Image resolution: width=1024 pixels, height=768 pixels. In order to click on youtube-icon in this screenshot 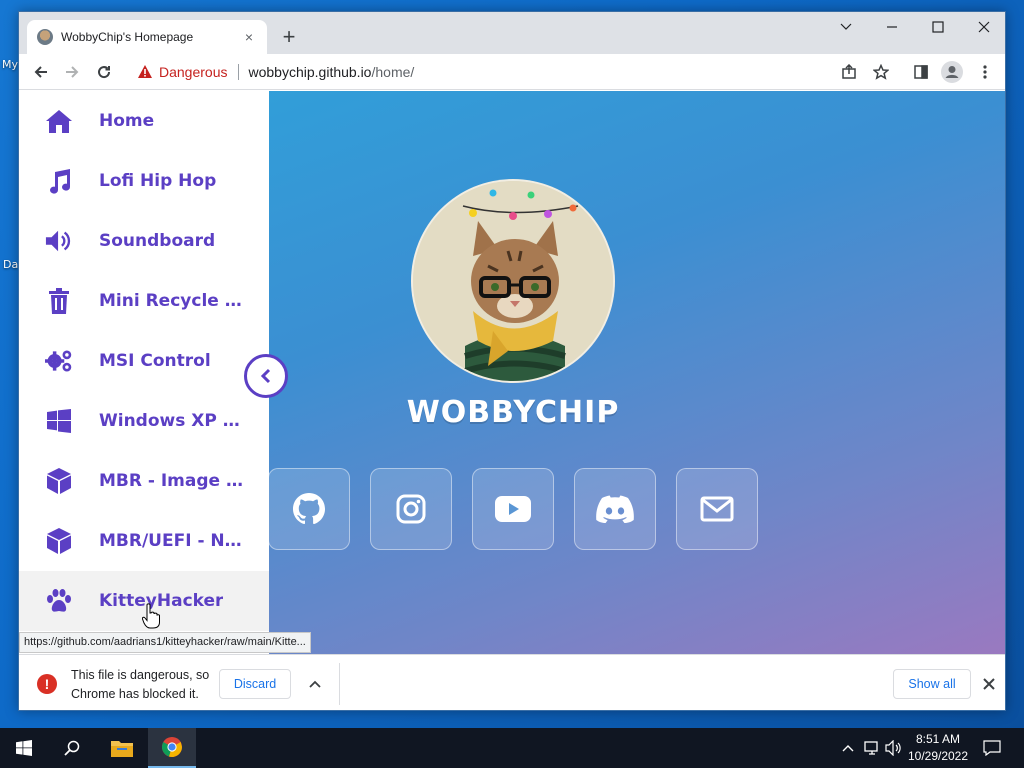, I will do `click(513, 509)`.